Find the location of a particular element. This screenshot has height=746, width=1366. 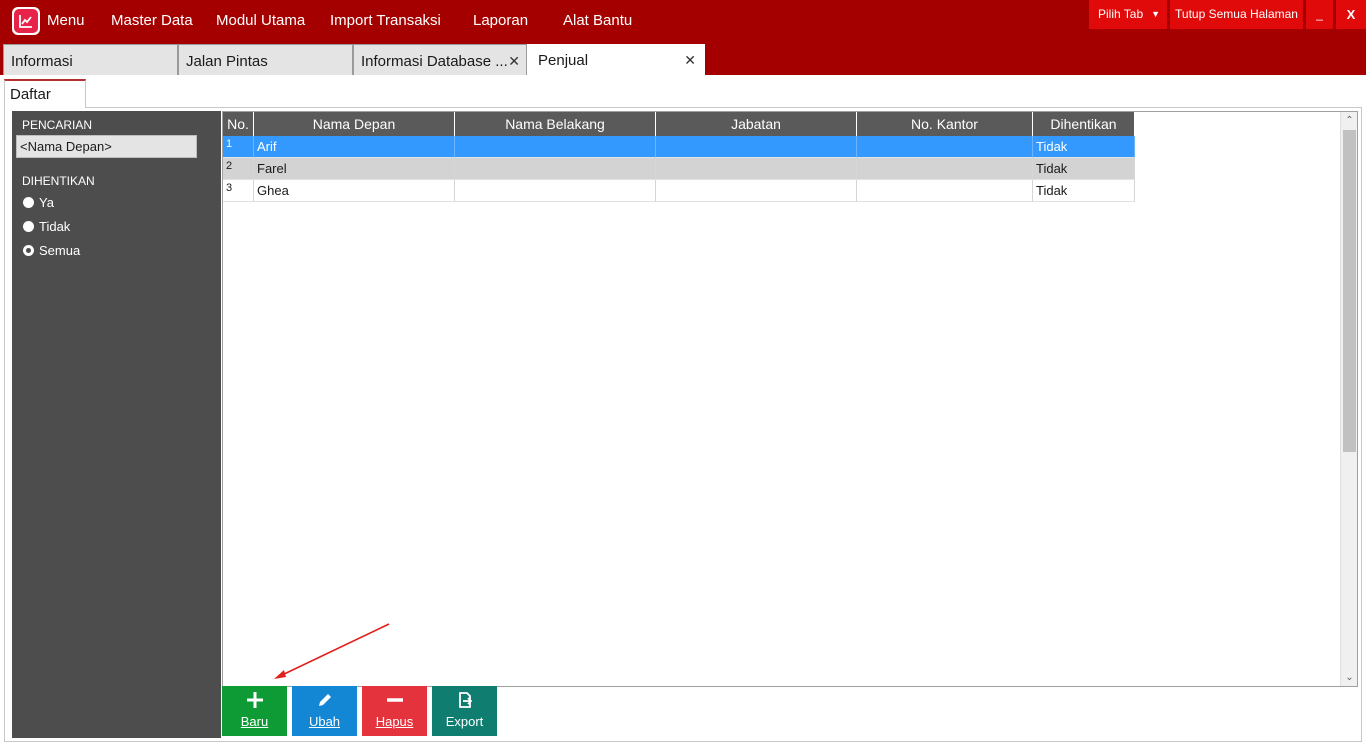

export-button: Export is located at coordinates (464, 711).